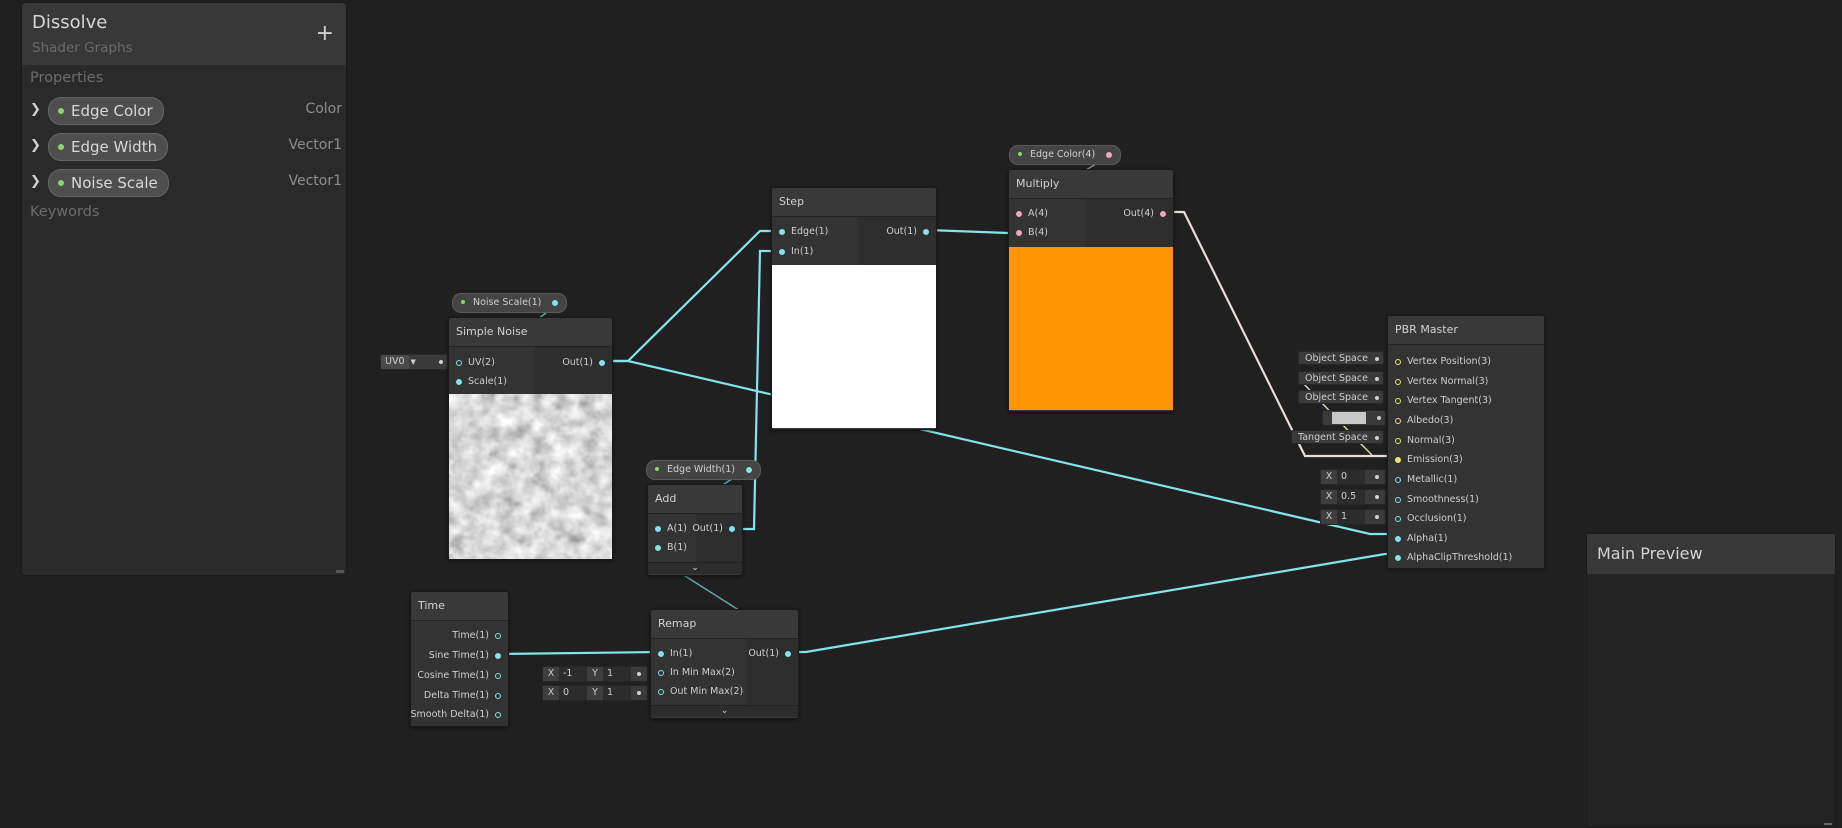  Describe the element at coordinates (1711, 680) in the screenshot. I see `main-preview-panel: Main Preview` at that location.